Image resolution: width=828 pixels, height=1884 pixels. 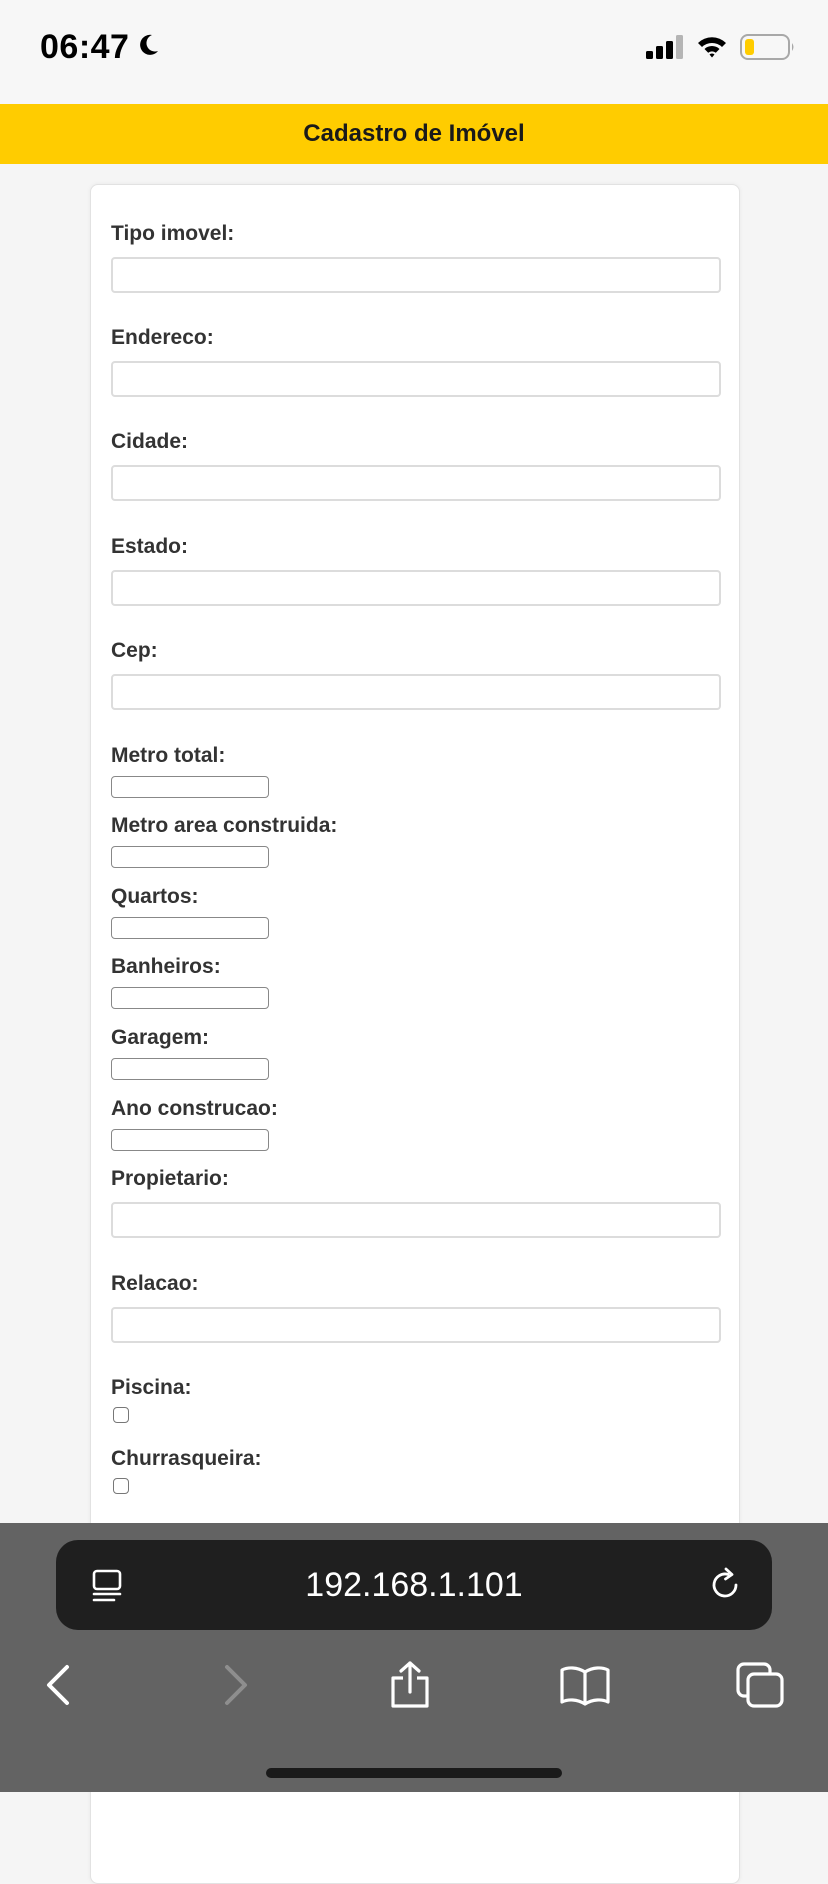 I want to click on piscina-label: Piscina:, so click(x=151, y=1387).